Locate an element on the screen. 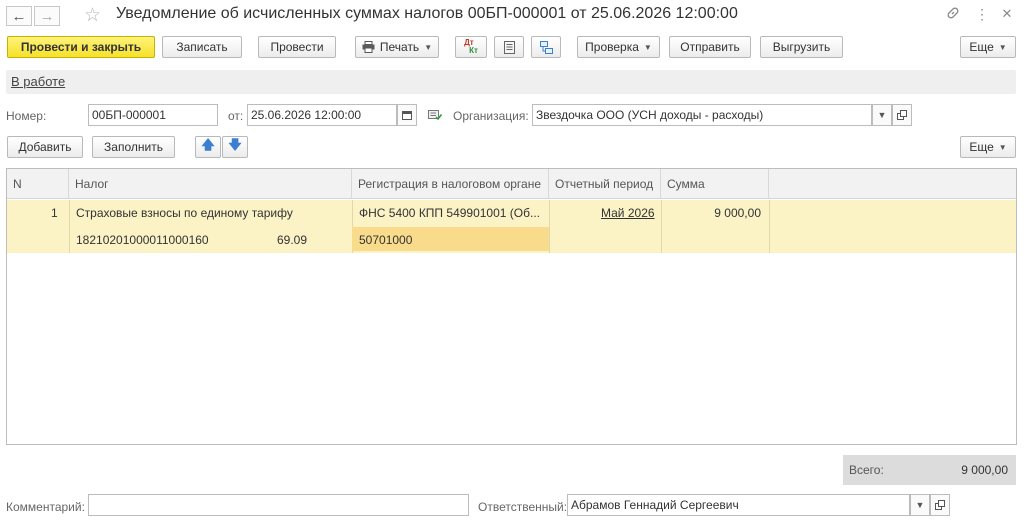  vertical-dots-icon: ⋮ is located at coordinates (982, 14).